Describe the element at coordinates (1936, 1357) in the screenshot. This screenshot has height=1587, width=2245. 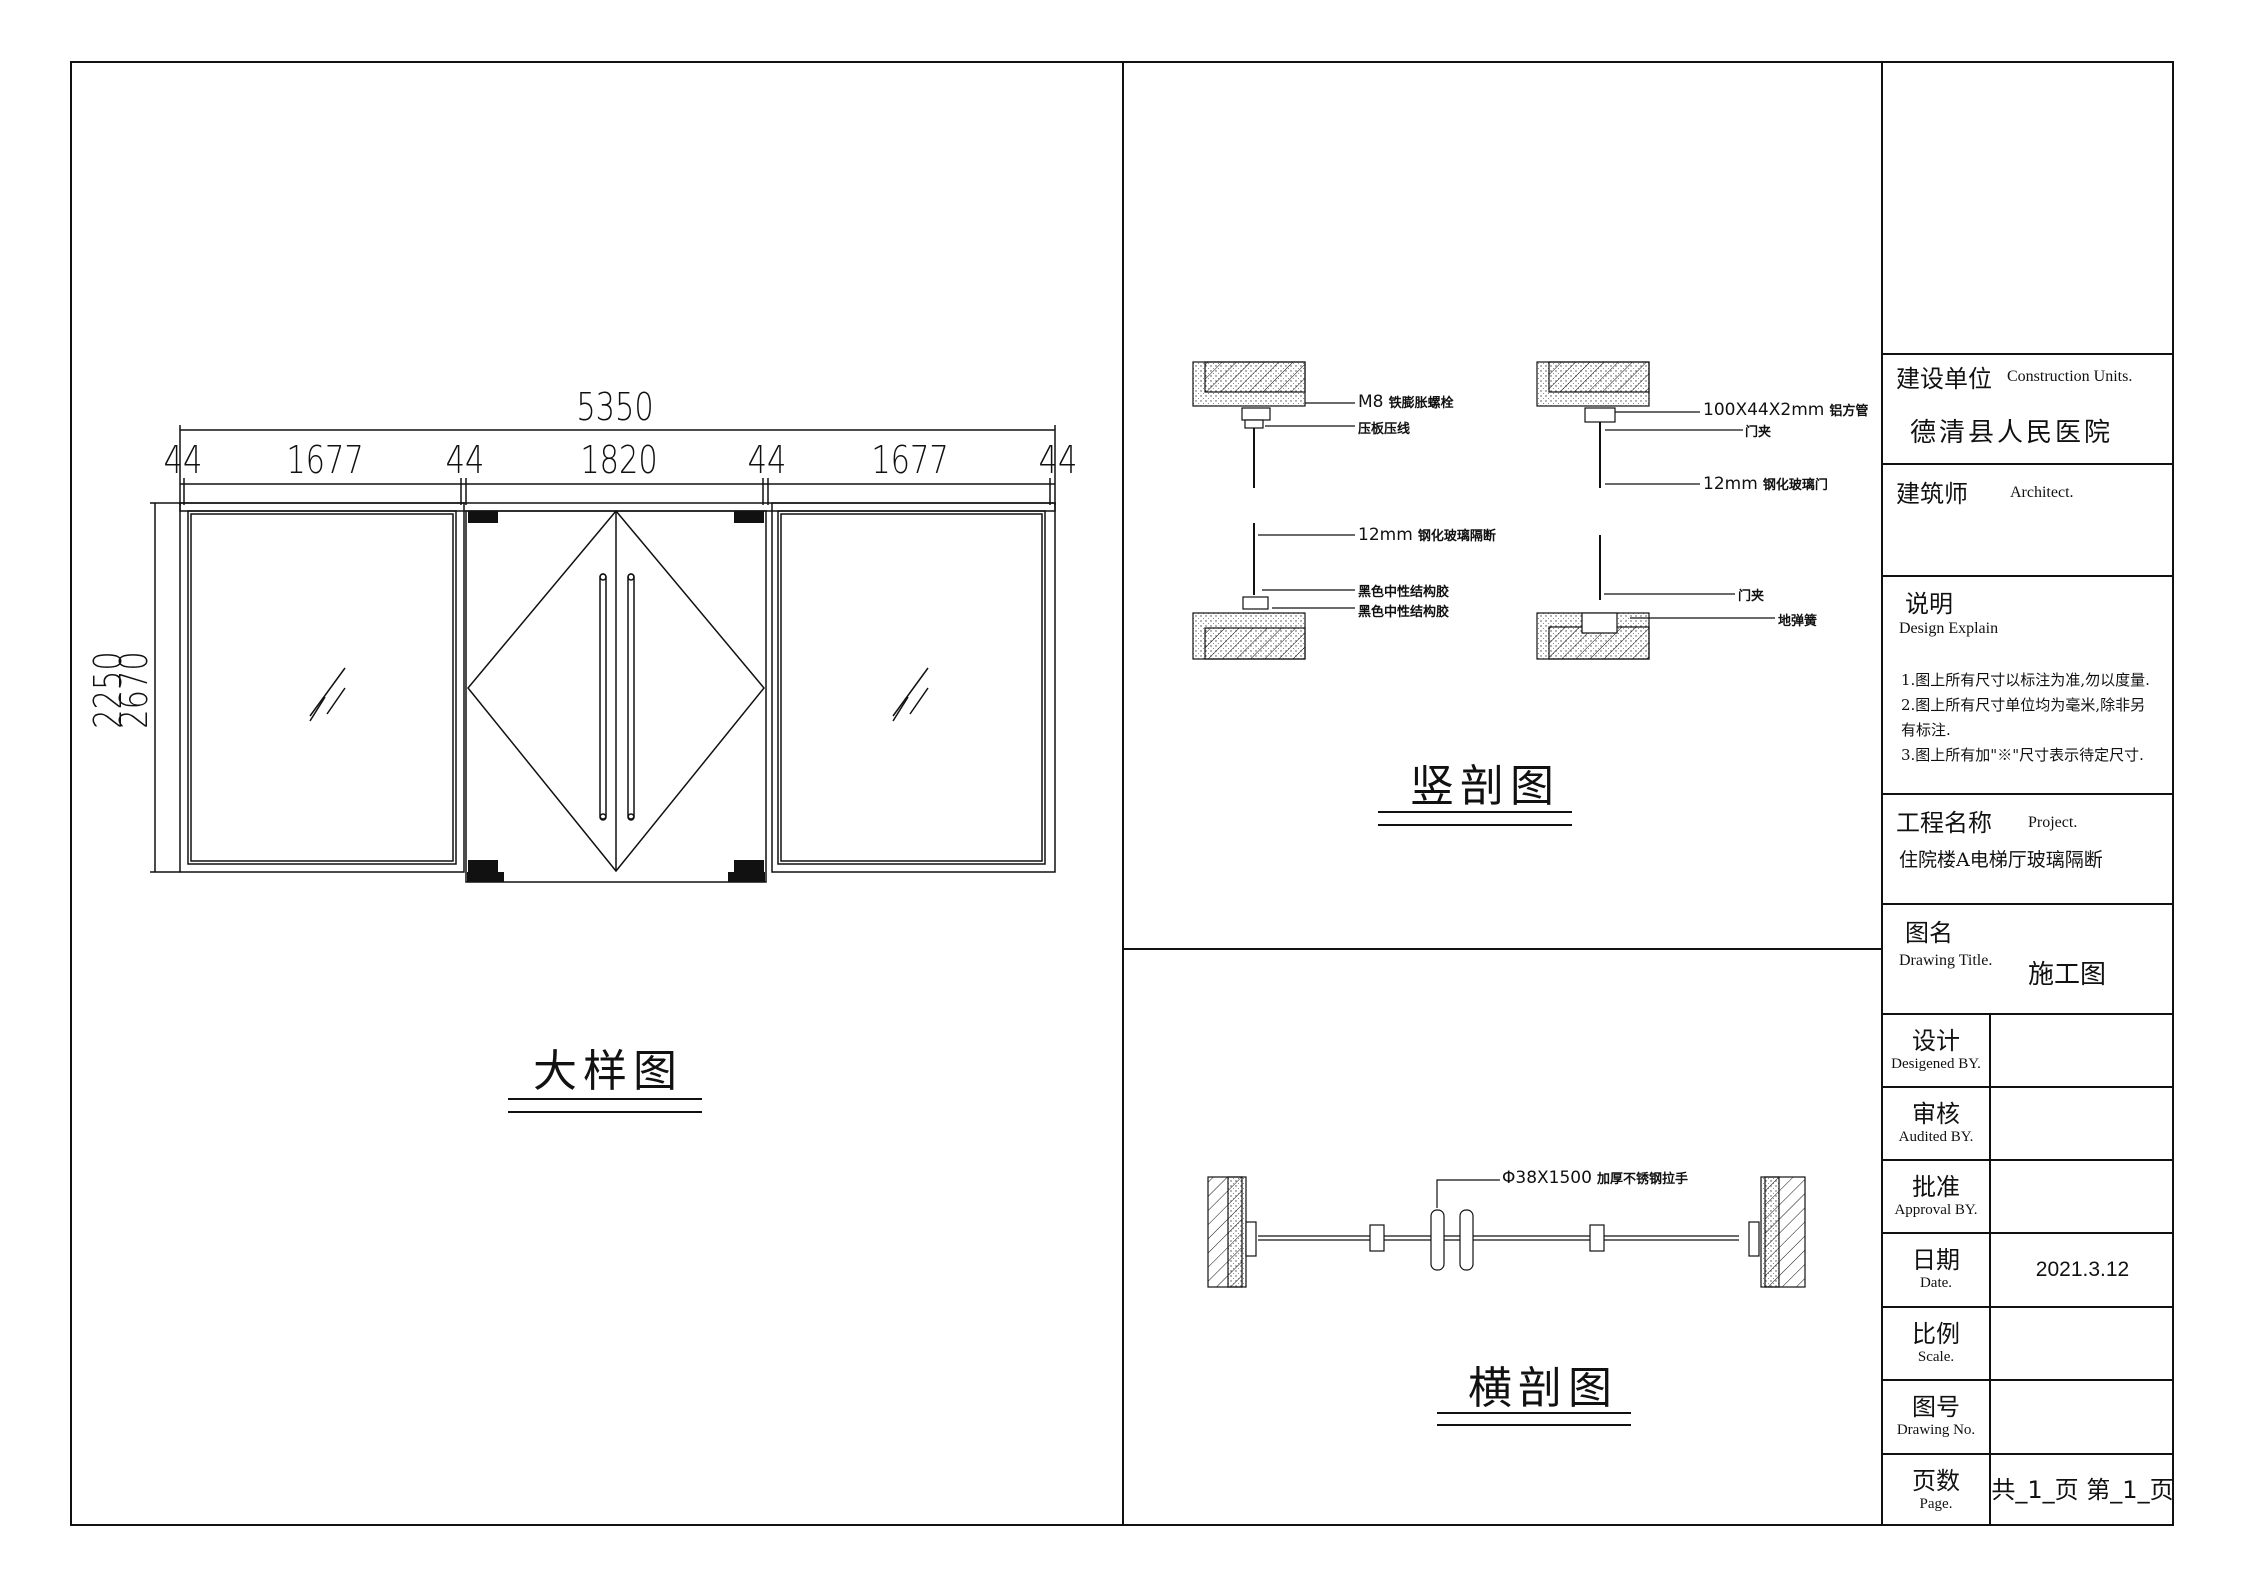
I see `label-scale-en: Scale.` at that location.